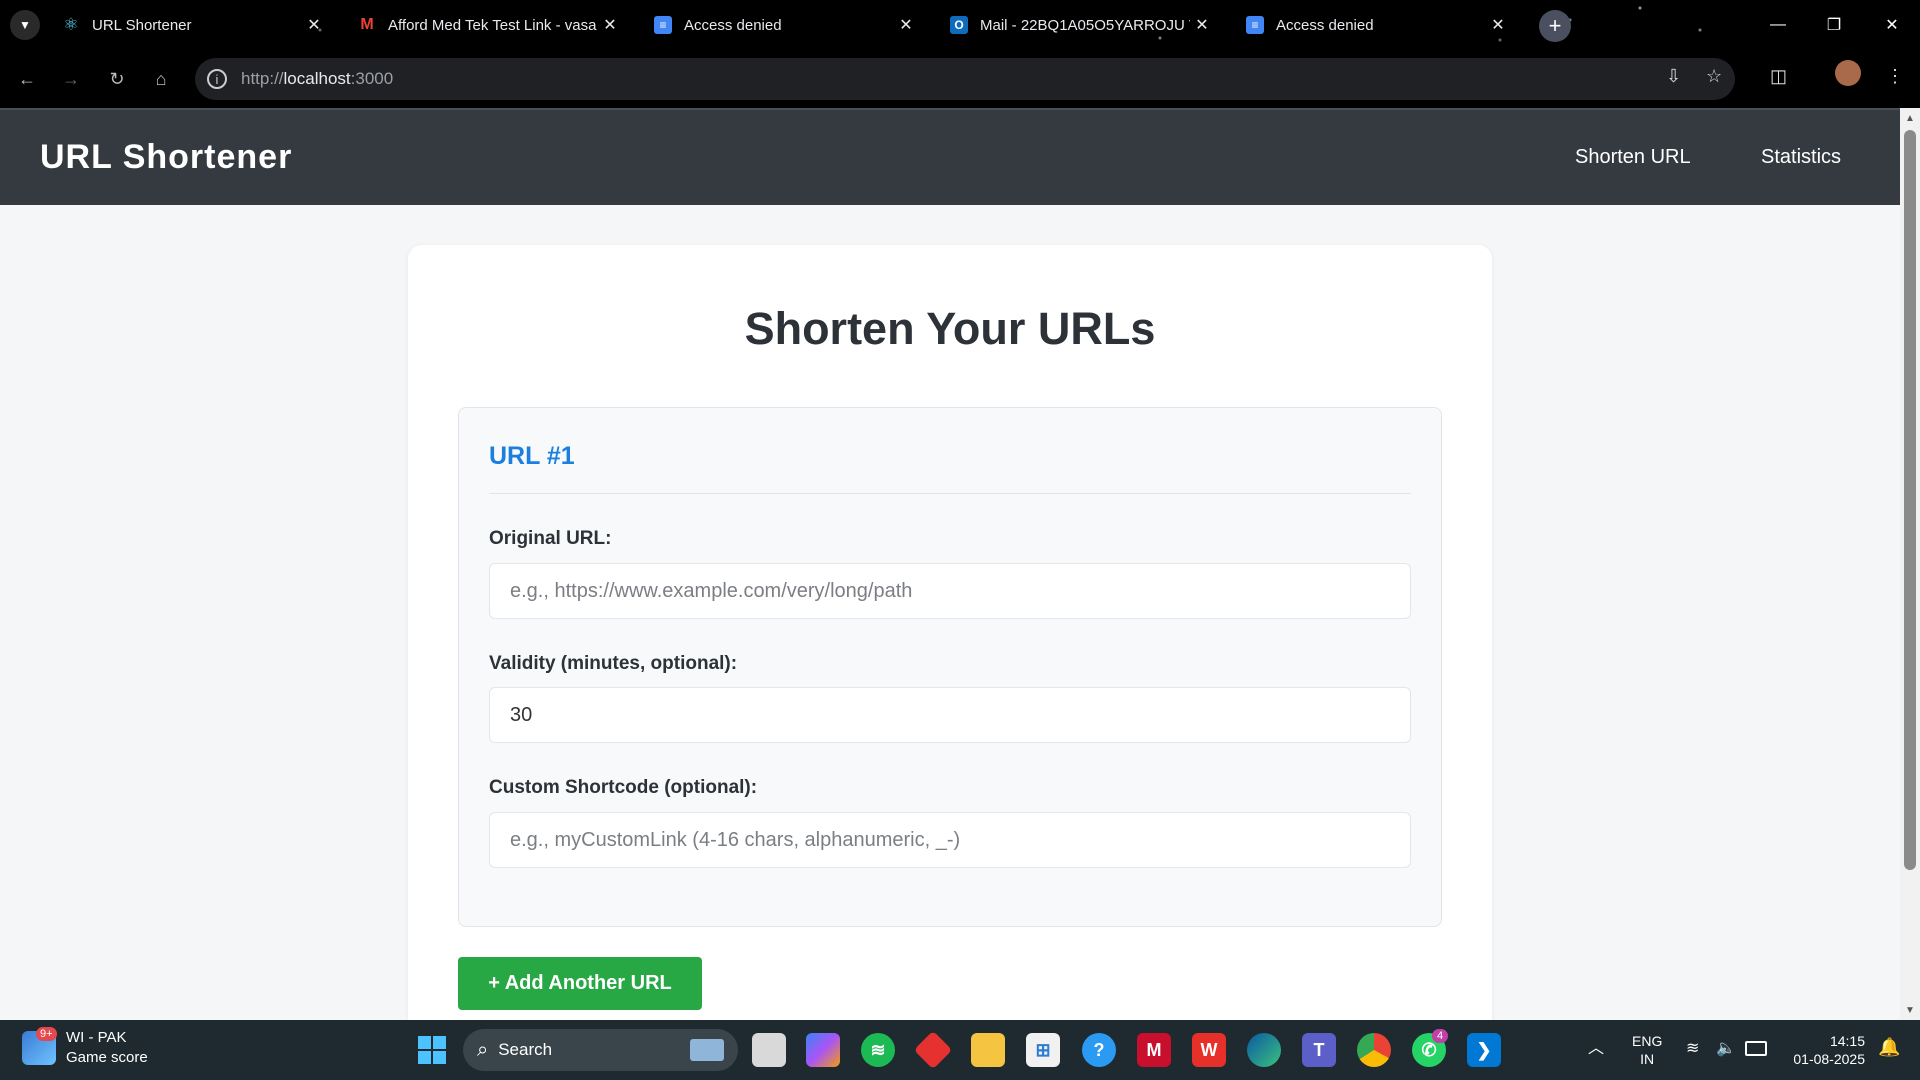 Image resolution: width=1920 pixels, height=1080 pixels. I want to click on url-entry-heading: URL #1, so click(532, 456).